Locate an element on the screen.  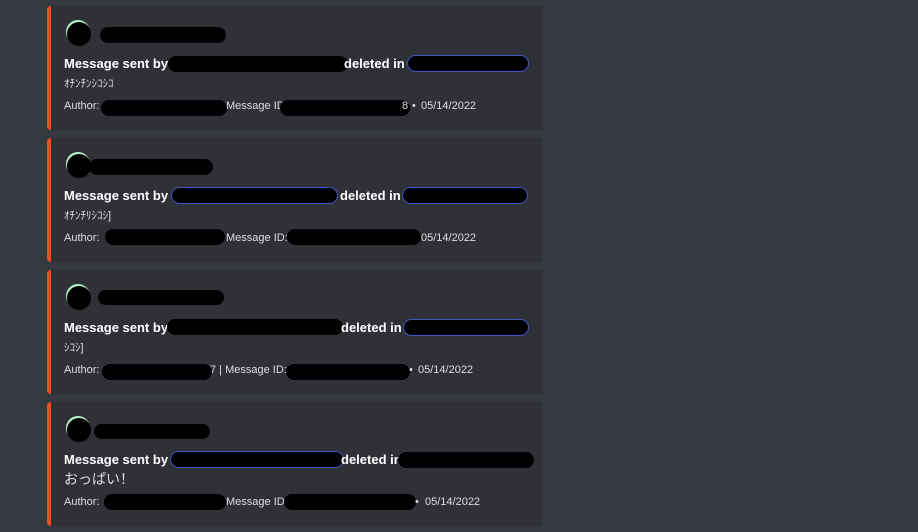
author-id-tail: 7 | Message ID: is located at coordinates (248, 370).